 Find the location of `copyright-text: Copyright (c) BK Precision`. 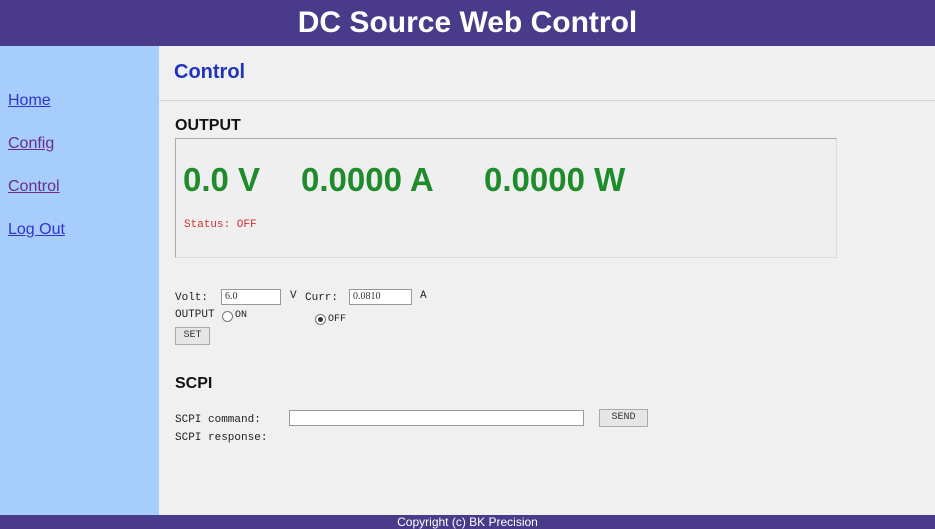

copyright-text: Copyright (c) BK Precision is located at coordinates (467, 522).